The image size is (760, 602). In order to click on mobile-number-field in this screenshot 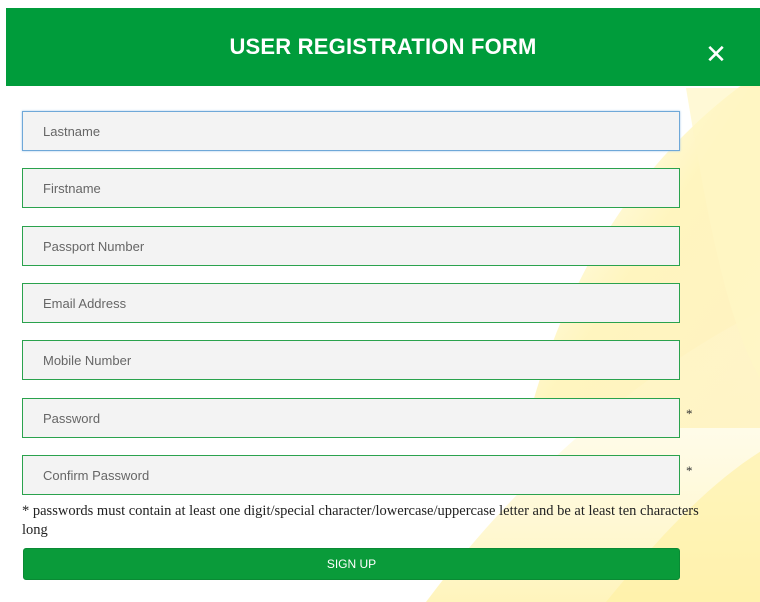, I will do `click(351, 360)`.